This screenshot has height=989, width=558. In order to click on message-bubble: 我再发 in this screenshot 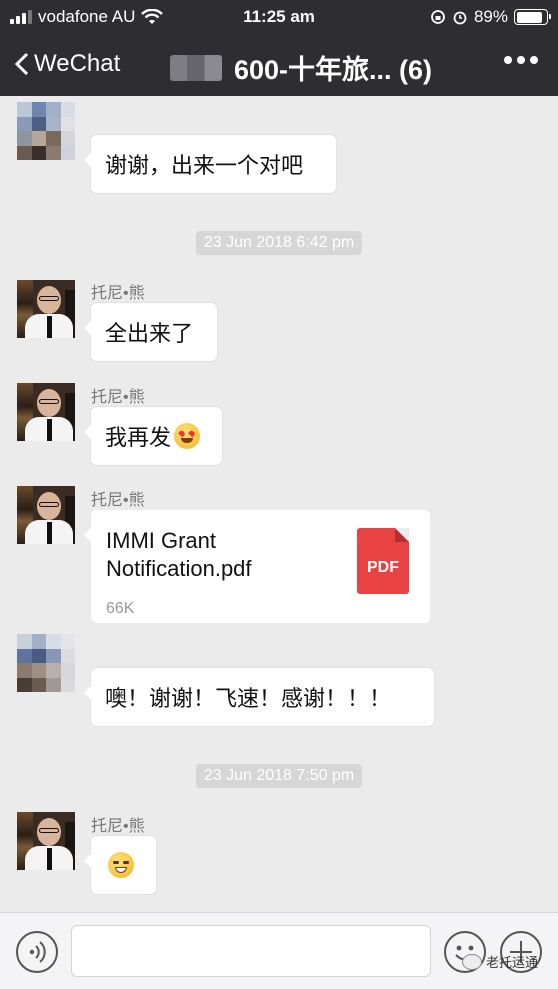, I will do `click(153, 436)`.